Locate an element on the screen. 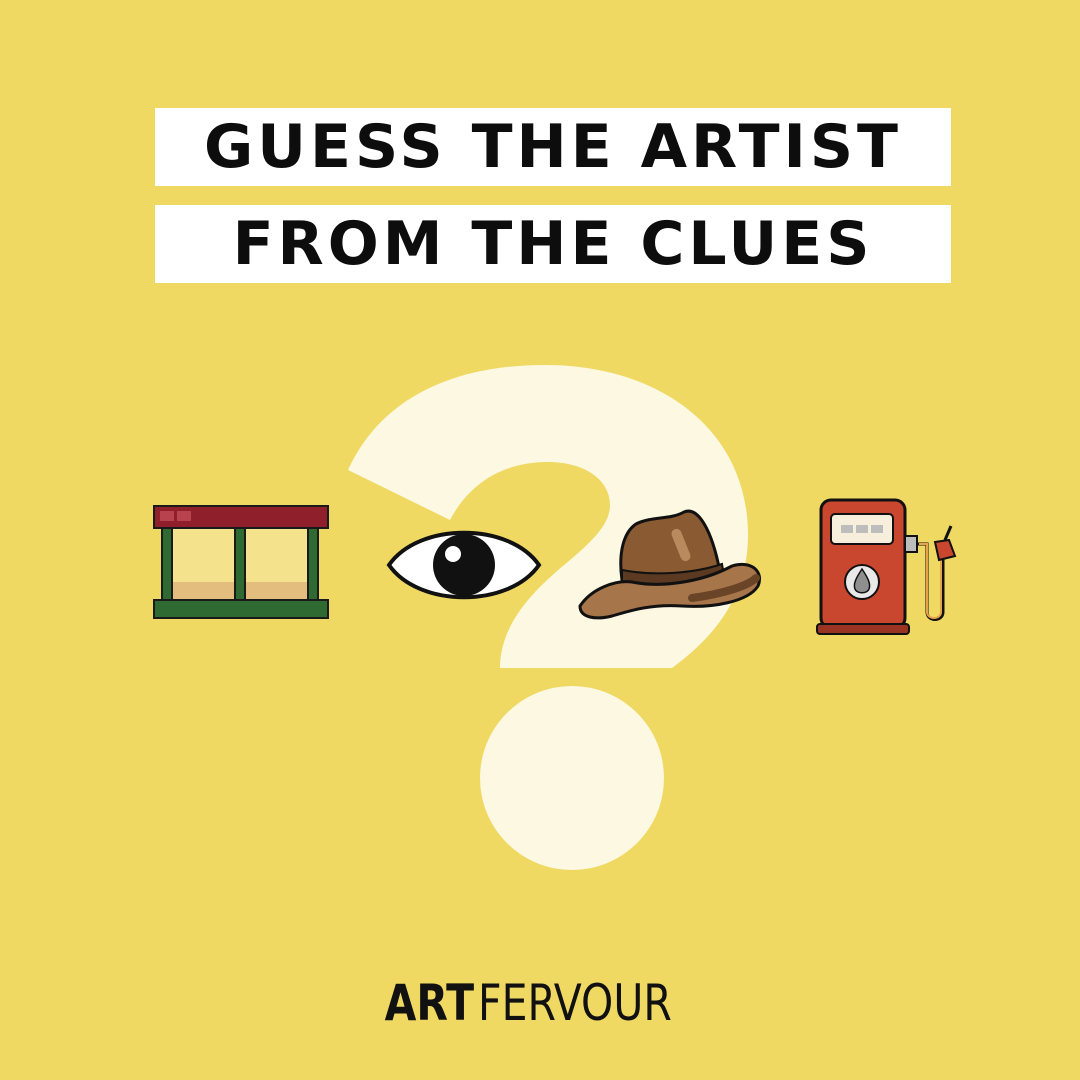  brand-logo: ARTFERVOUR is located at coordinates (540, 1003).